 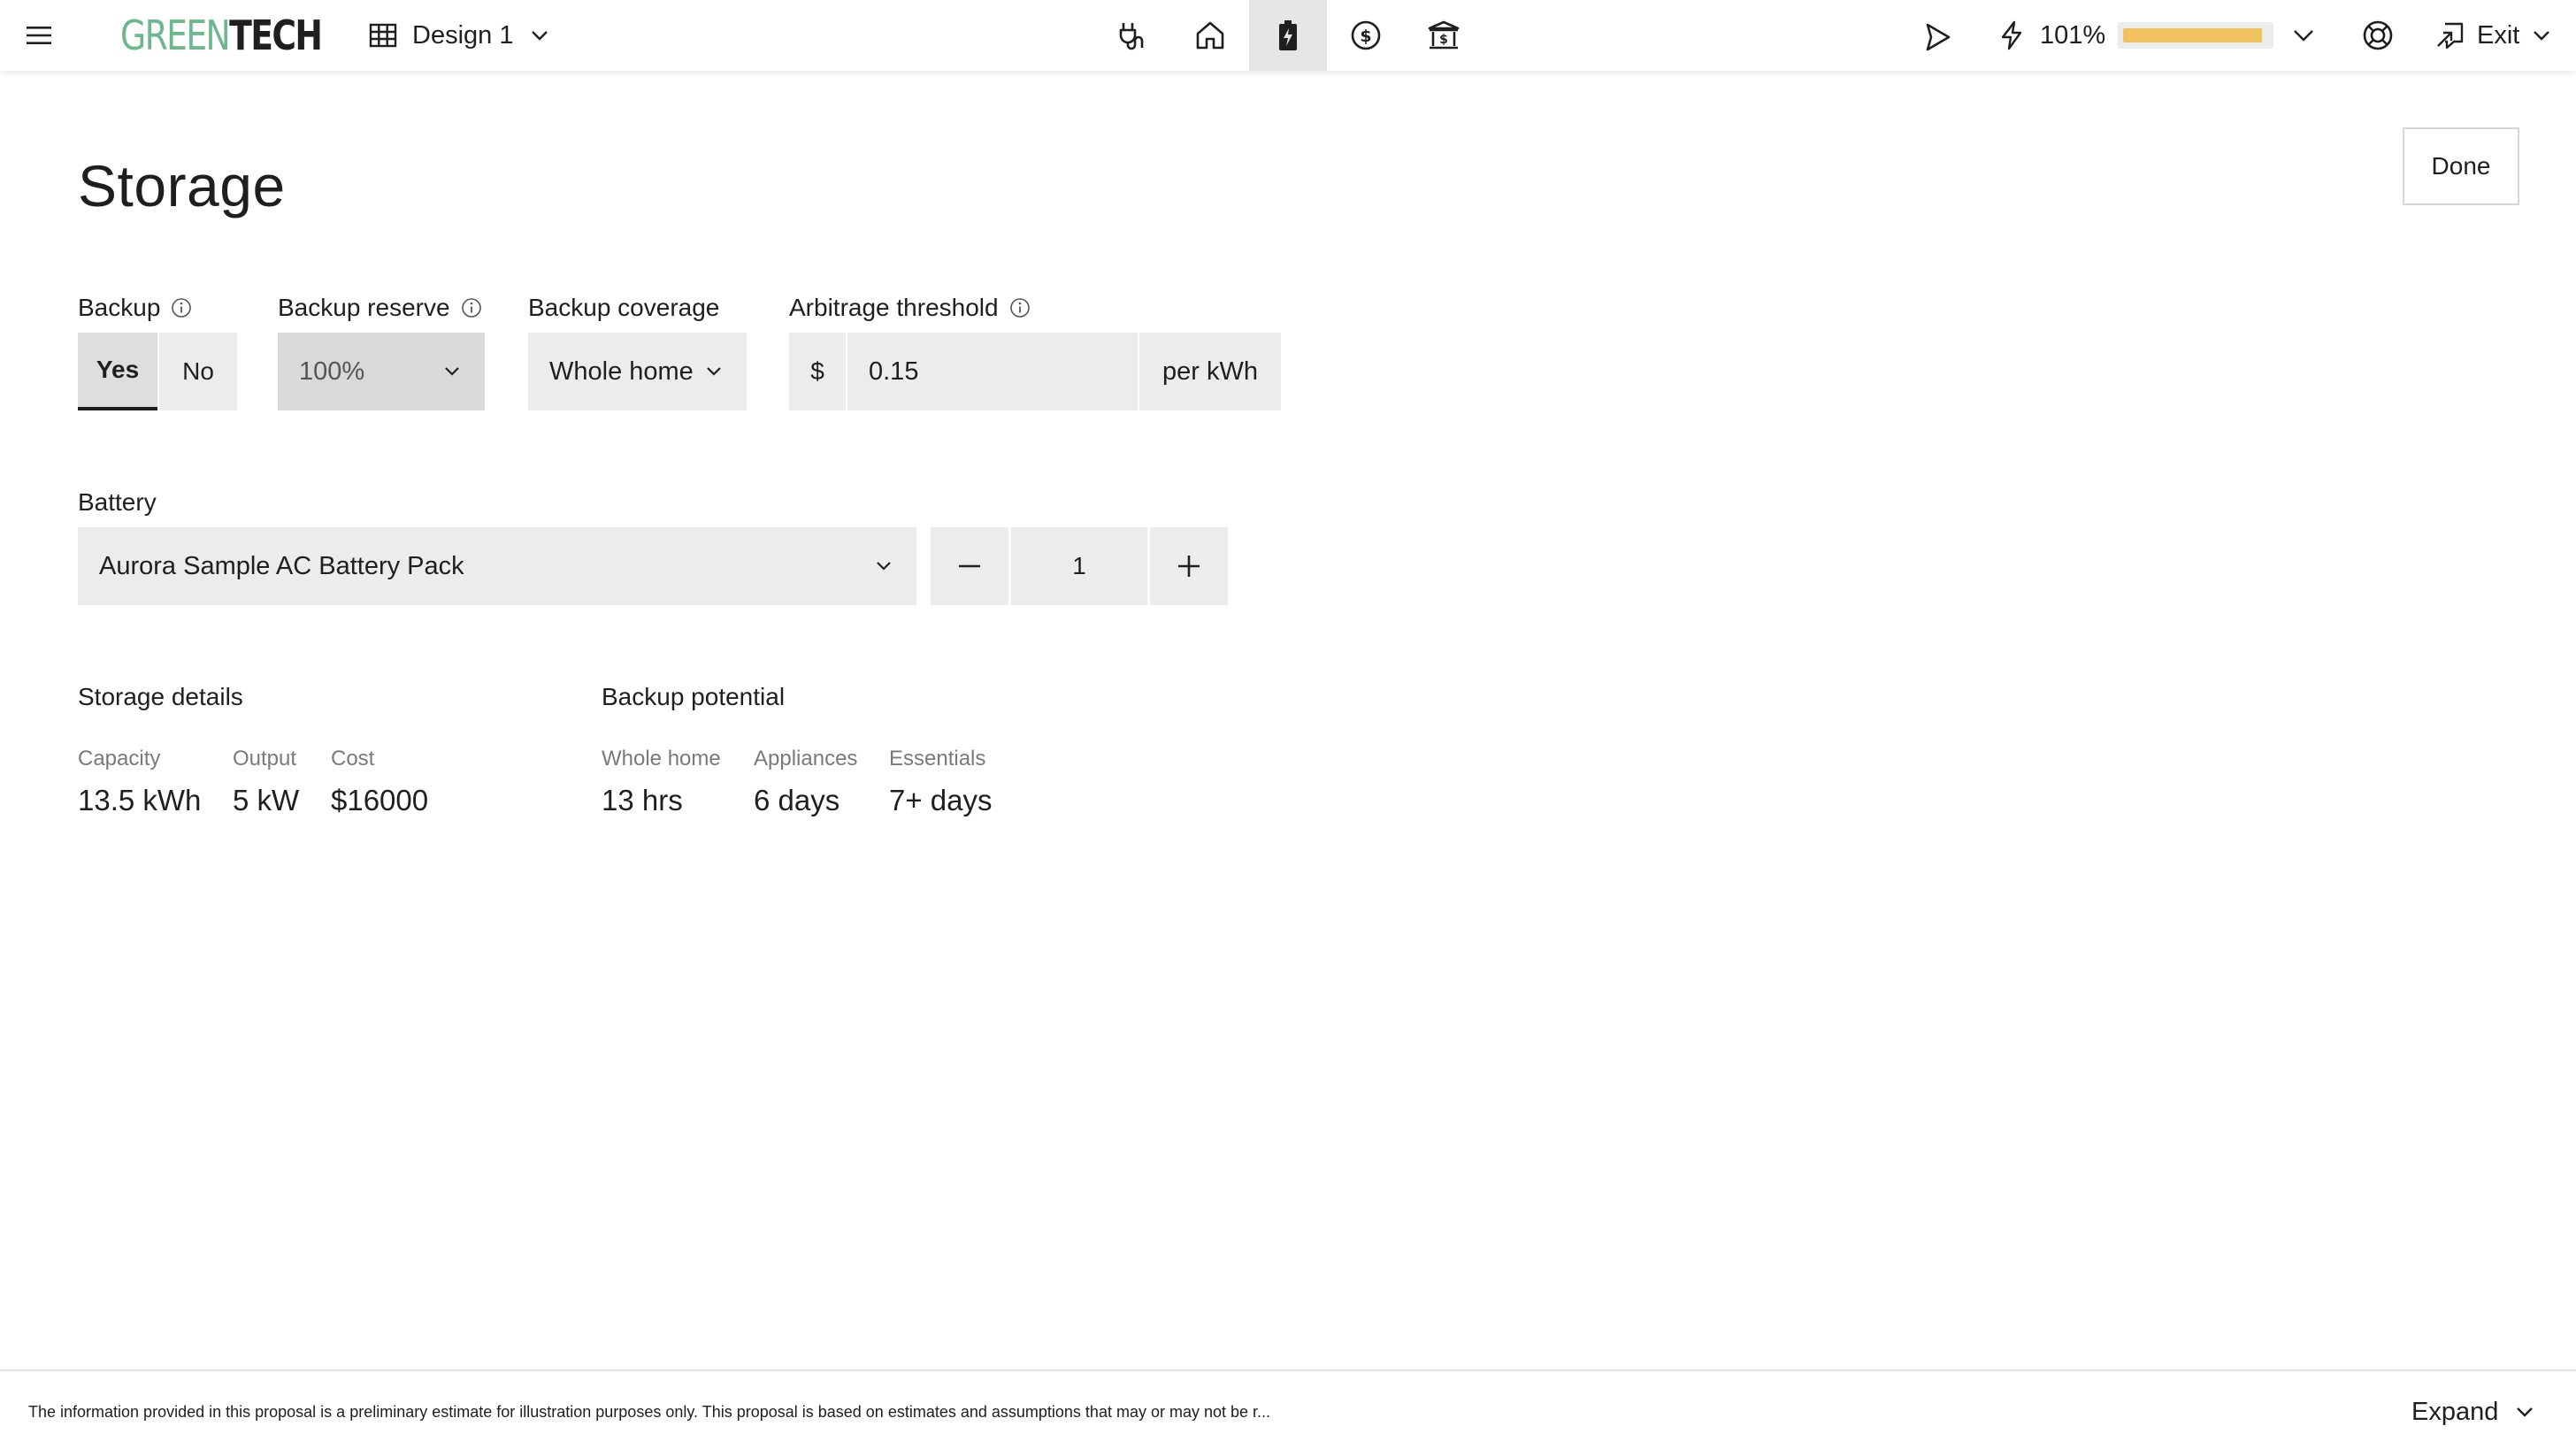 I want to click on expand-label: Expand, so click(x=2455, y=1411).